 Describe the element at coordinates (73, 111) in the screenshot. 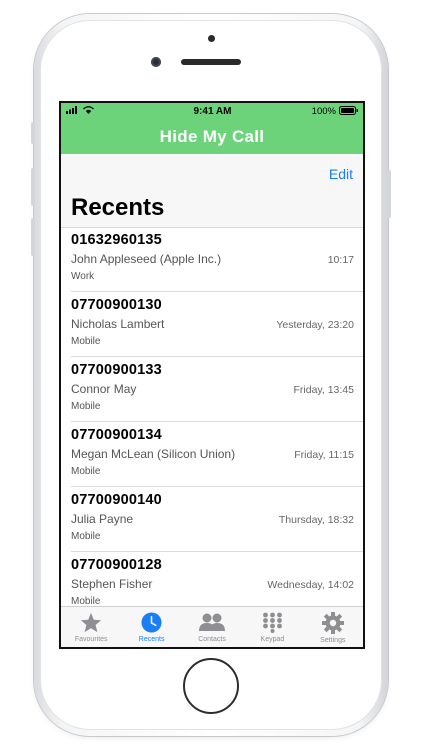

I see `signal-icon` at that location.